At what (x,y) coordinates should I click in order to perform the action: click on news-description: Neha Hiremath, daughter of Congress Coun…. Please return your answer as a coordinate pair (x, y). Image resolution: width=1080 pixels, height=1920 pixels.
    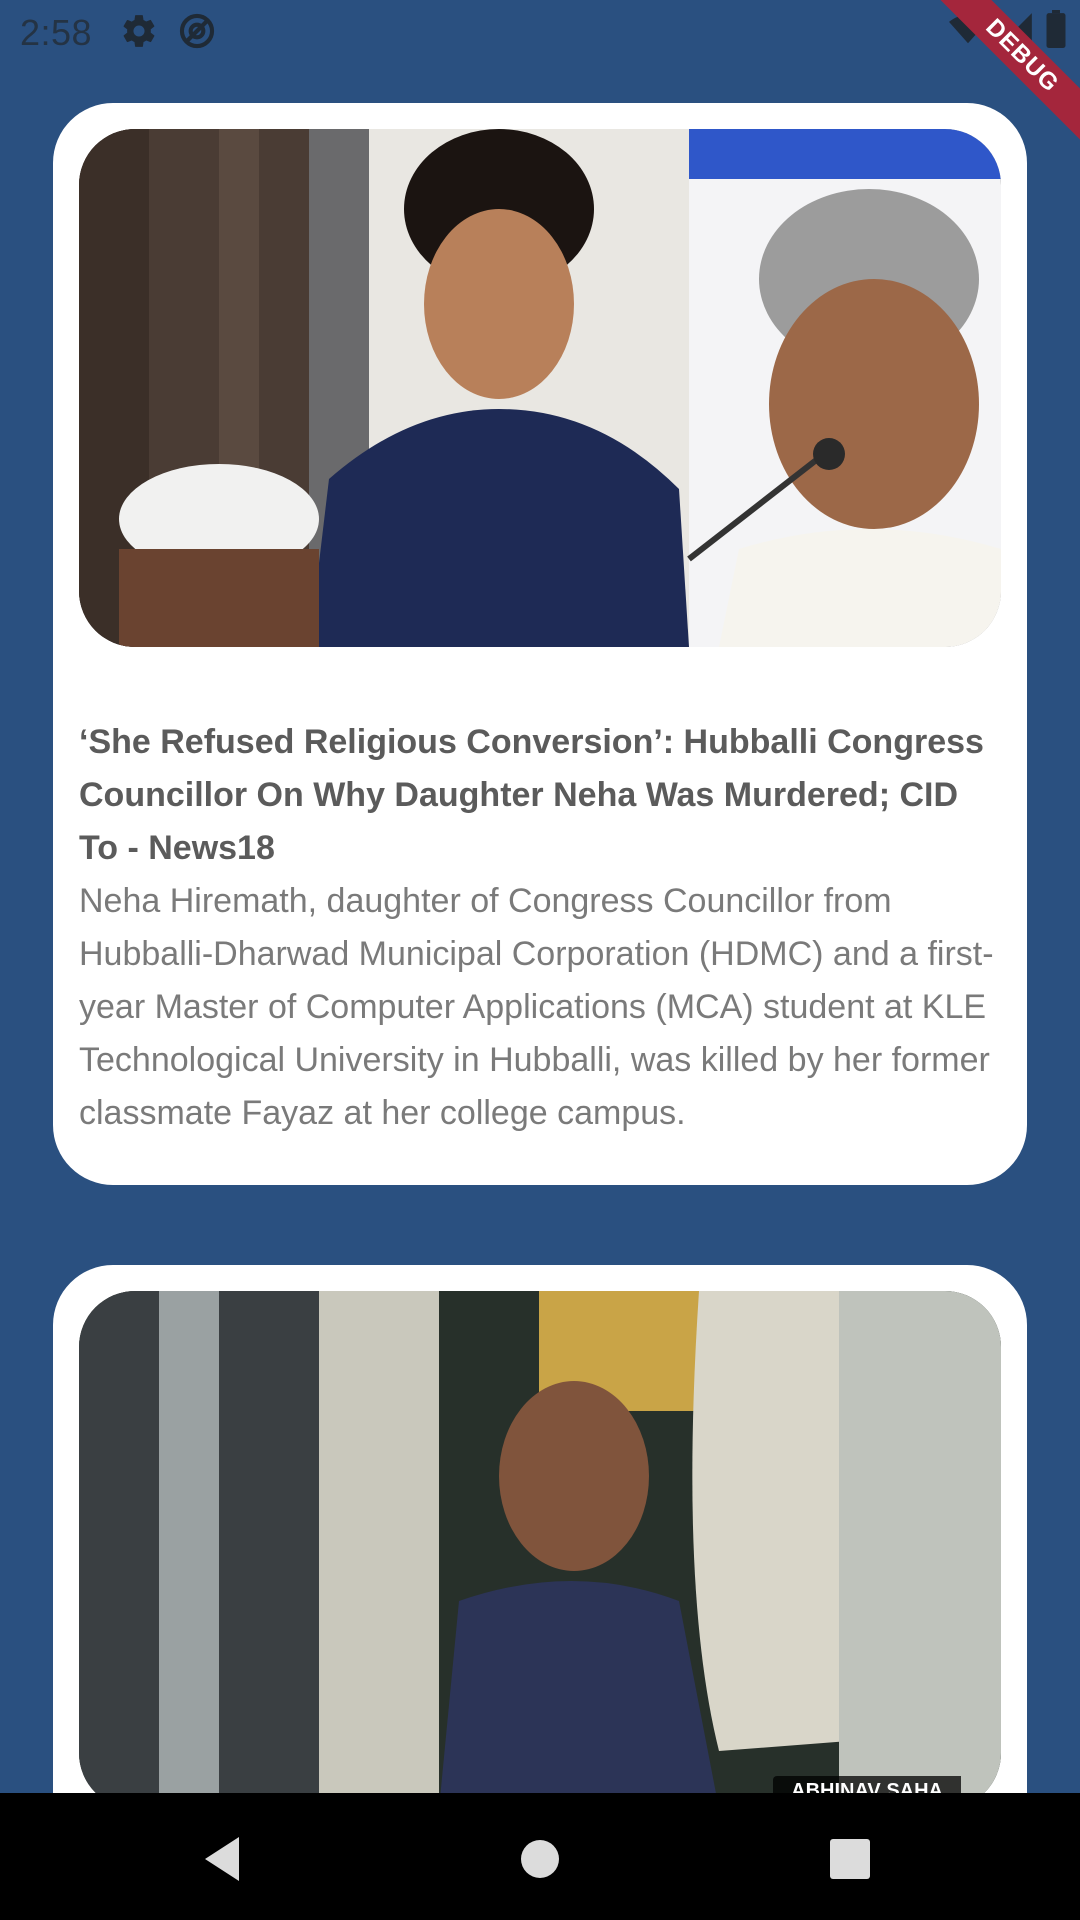
    Looking at the image, I should click on (536, 1007).